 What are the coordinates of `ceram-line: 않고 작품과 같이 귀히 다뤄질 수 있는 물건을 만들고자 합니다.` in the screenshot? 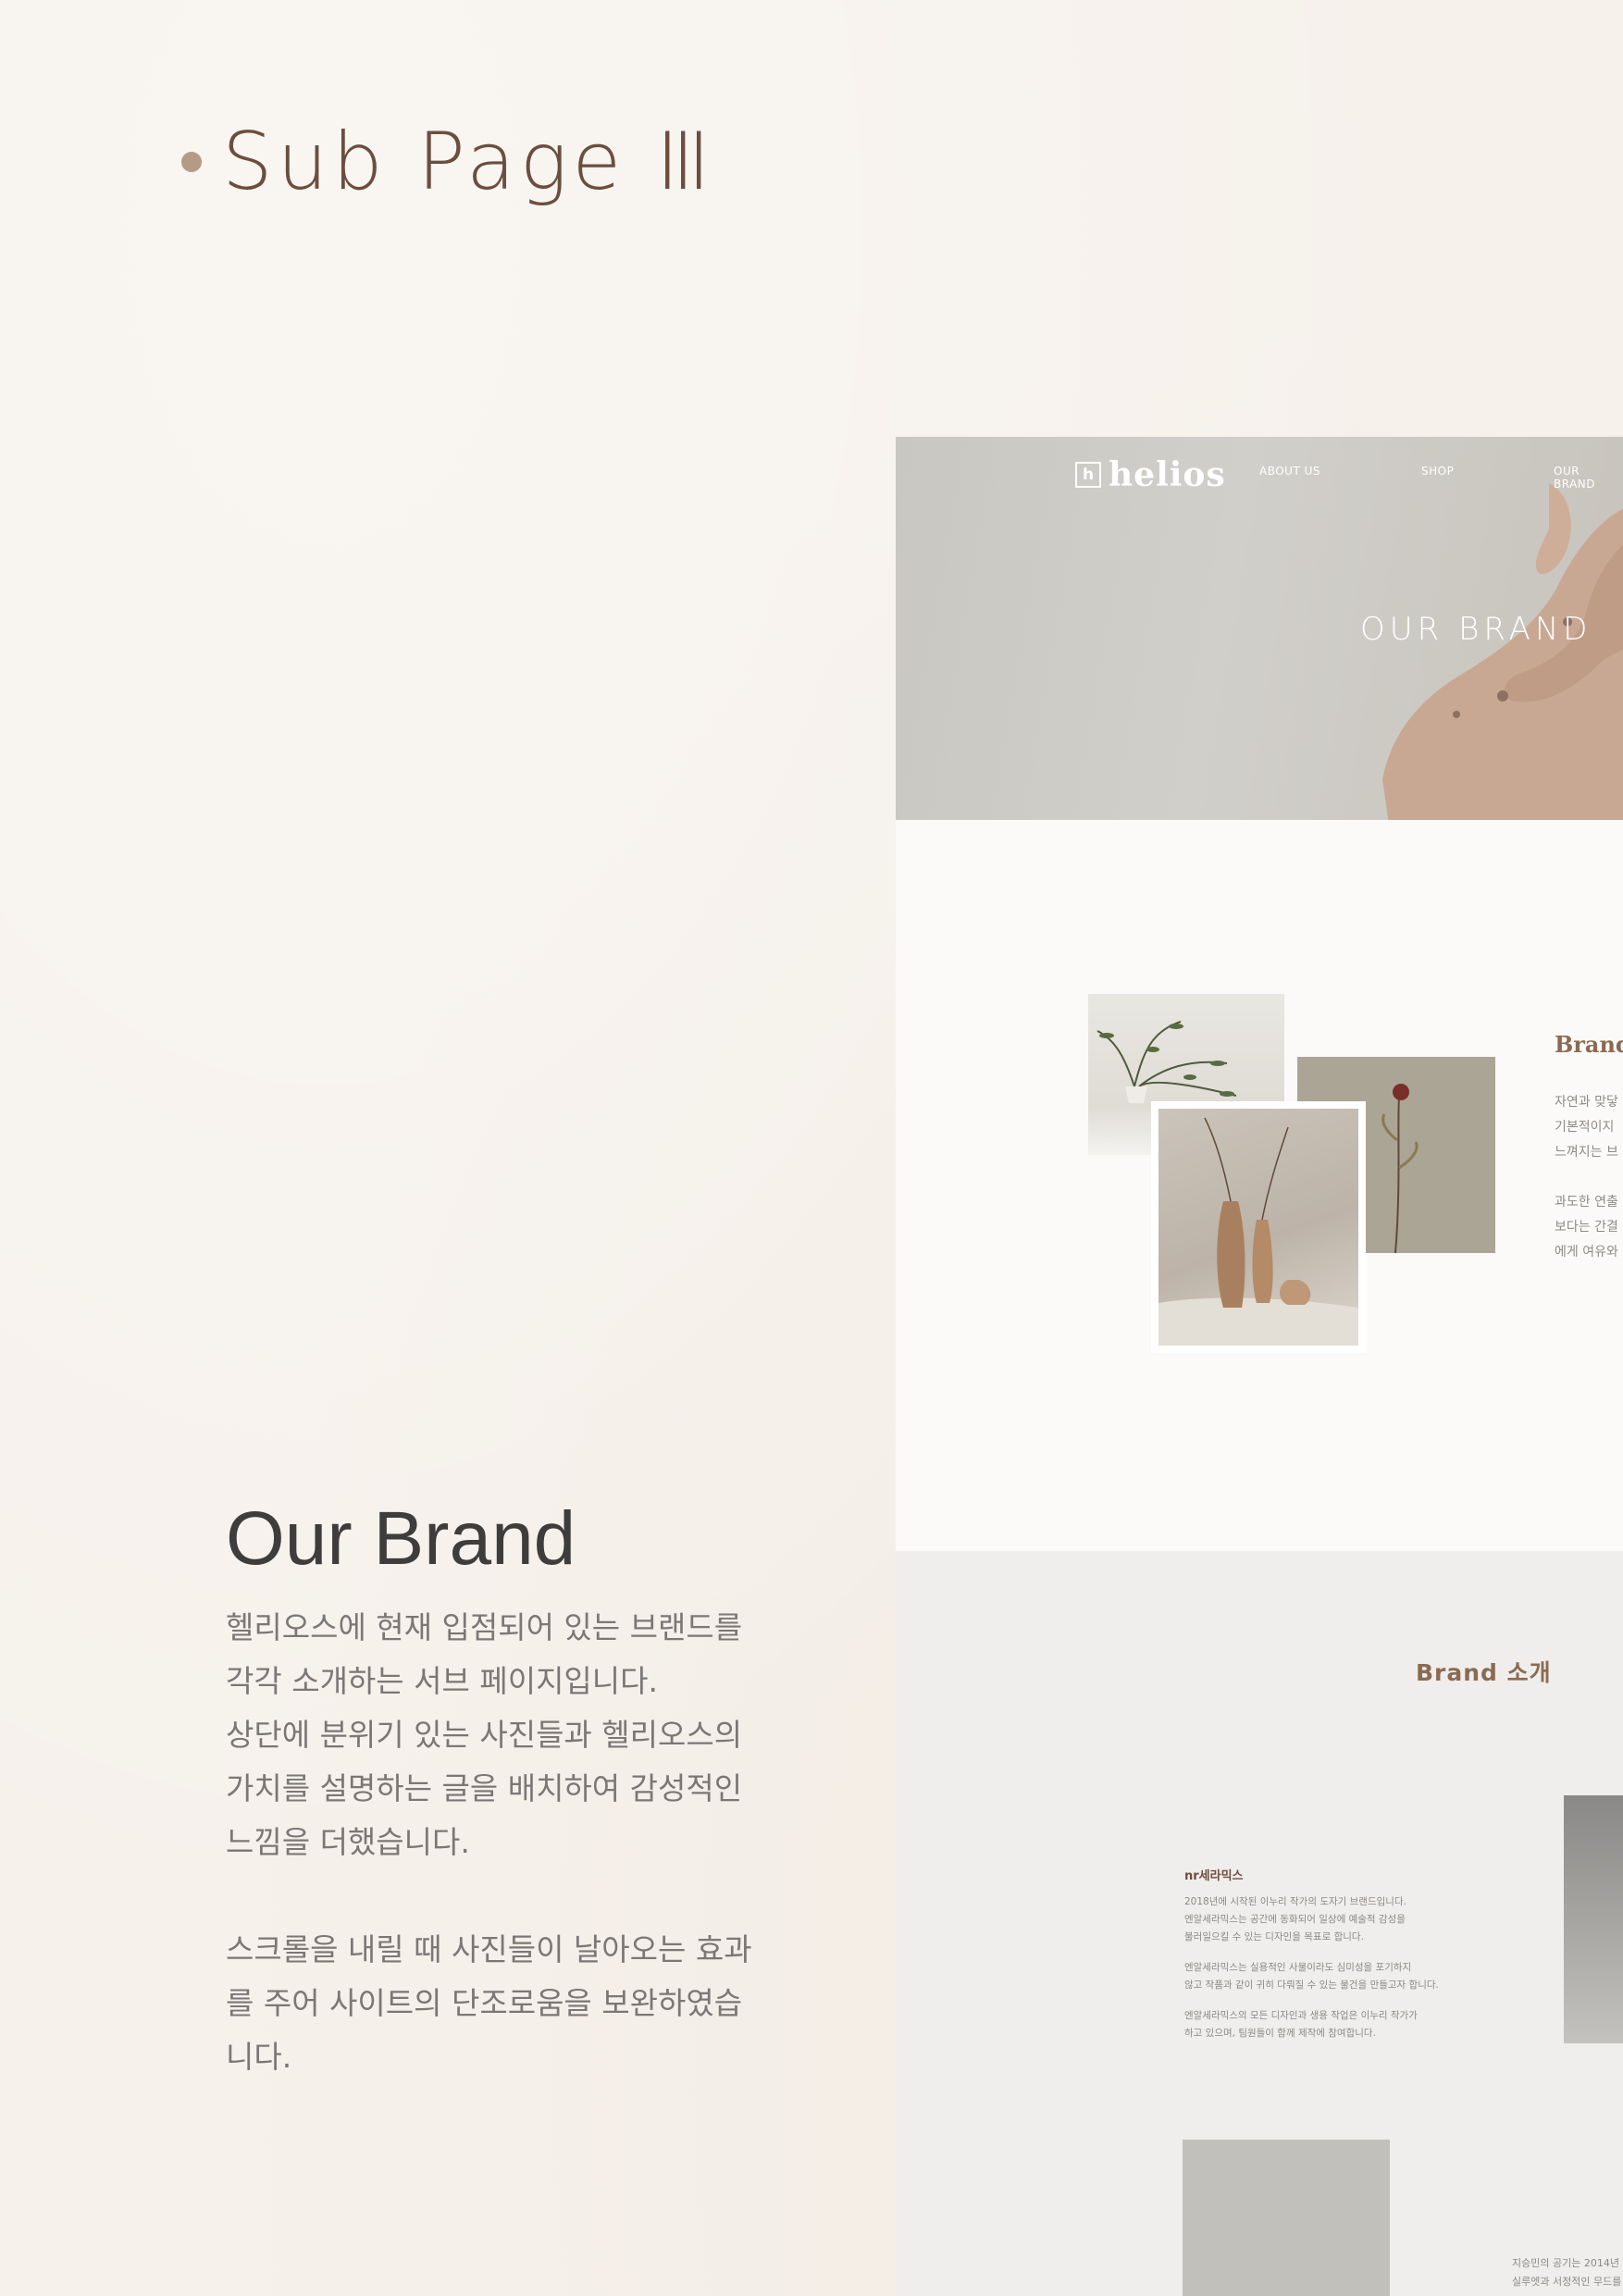 It's located at (1311, 1986).